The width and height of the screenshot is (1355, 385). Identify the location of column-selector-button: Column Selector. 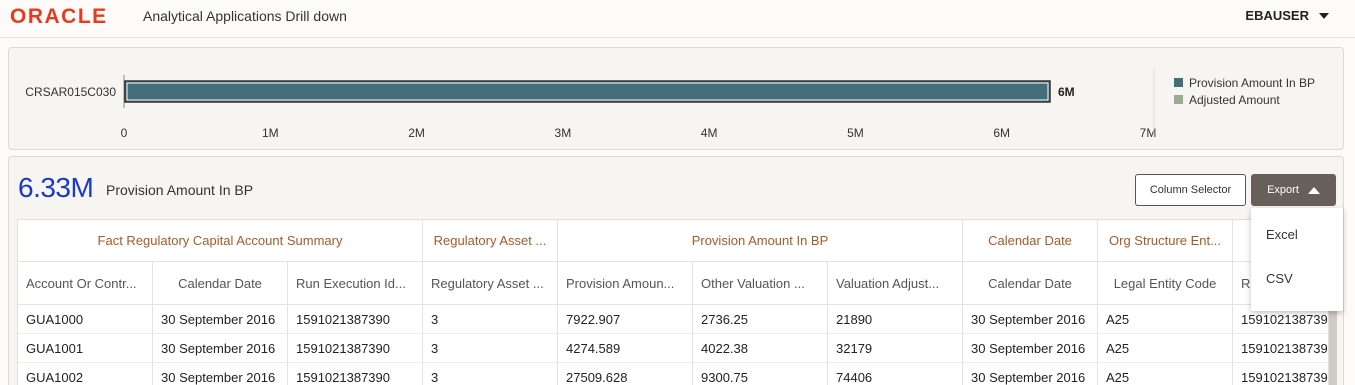
(1190, 190).